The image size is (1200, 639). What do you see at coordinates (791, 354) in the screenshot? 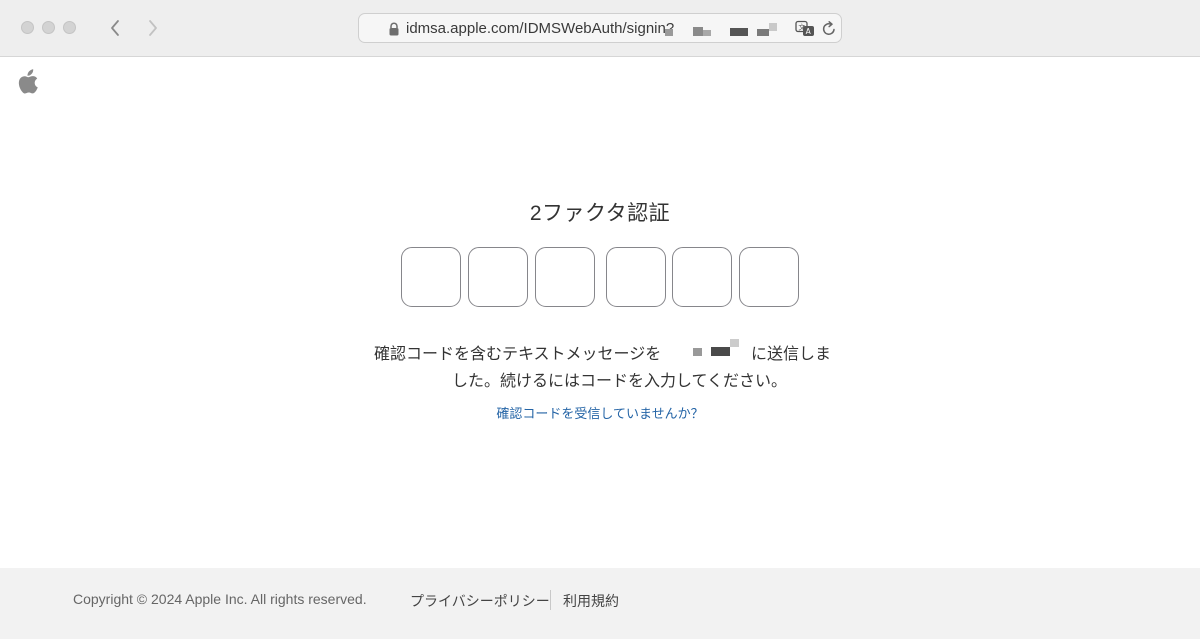
I see `instruction-text-end: に送信しま` at bounding box center [791, 354].